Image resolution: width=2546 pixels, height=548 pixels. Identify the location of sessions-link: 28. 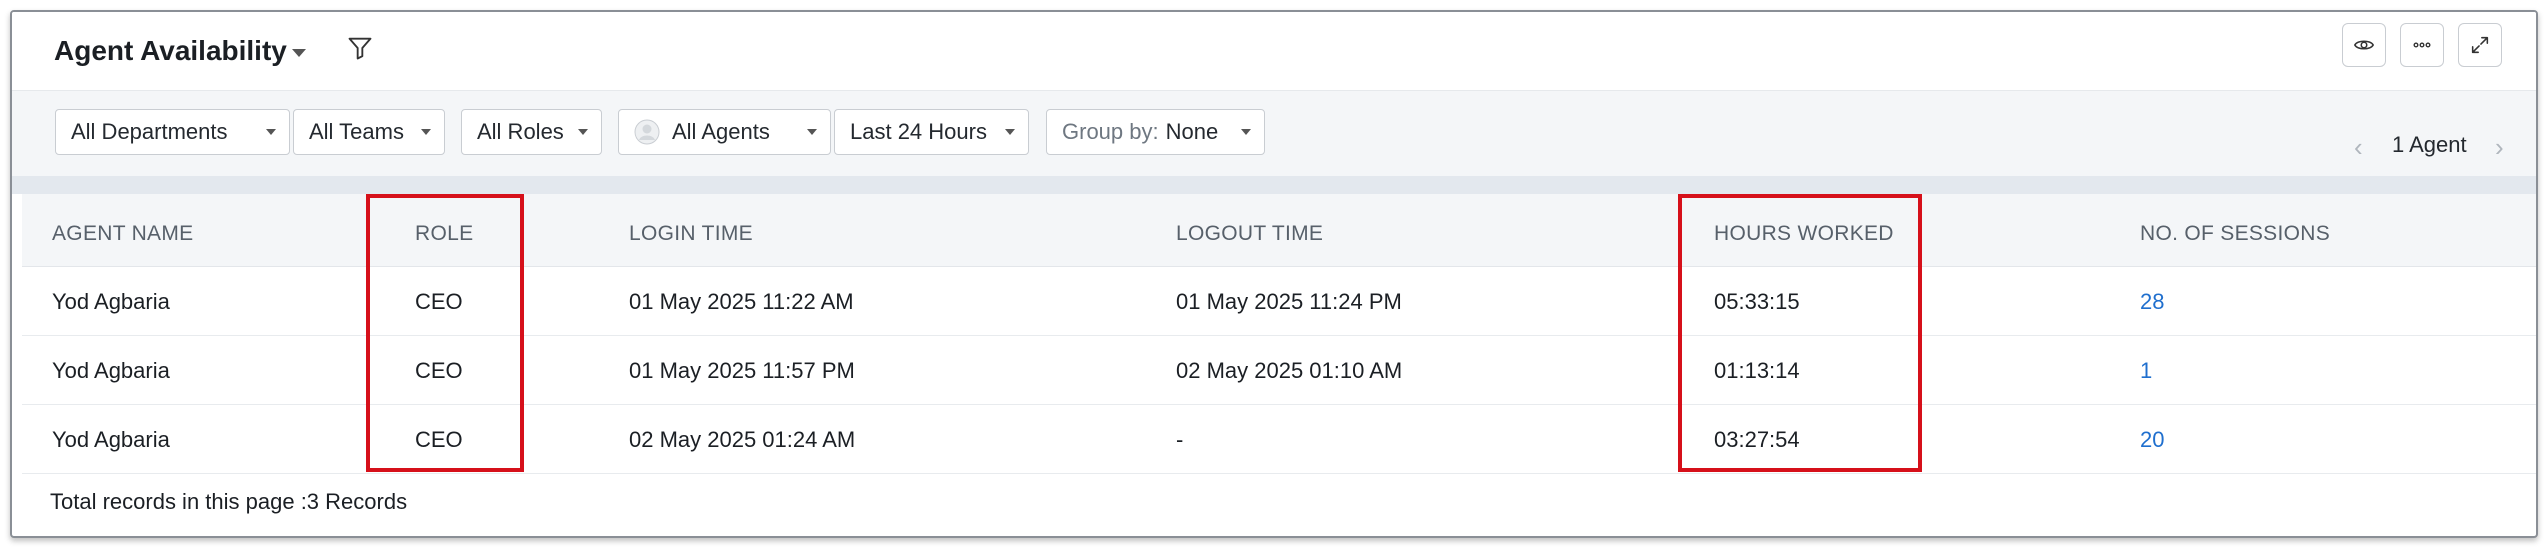
(2152, 302).